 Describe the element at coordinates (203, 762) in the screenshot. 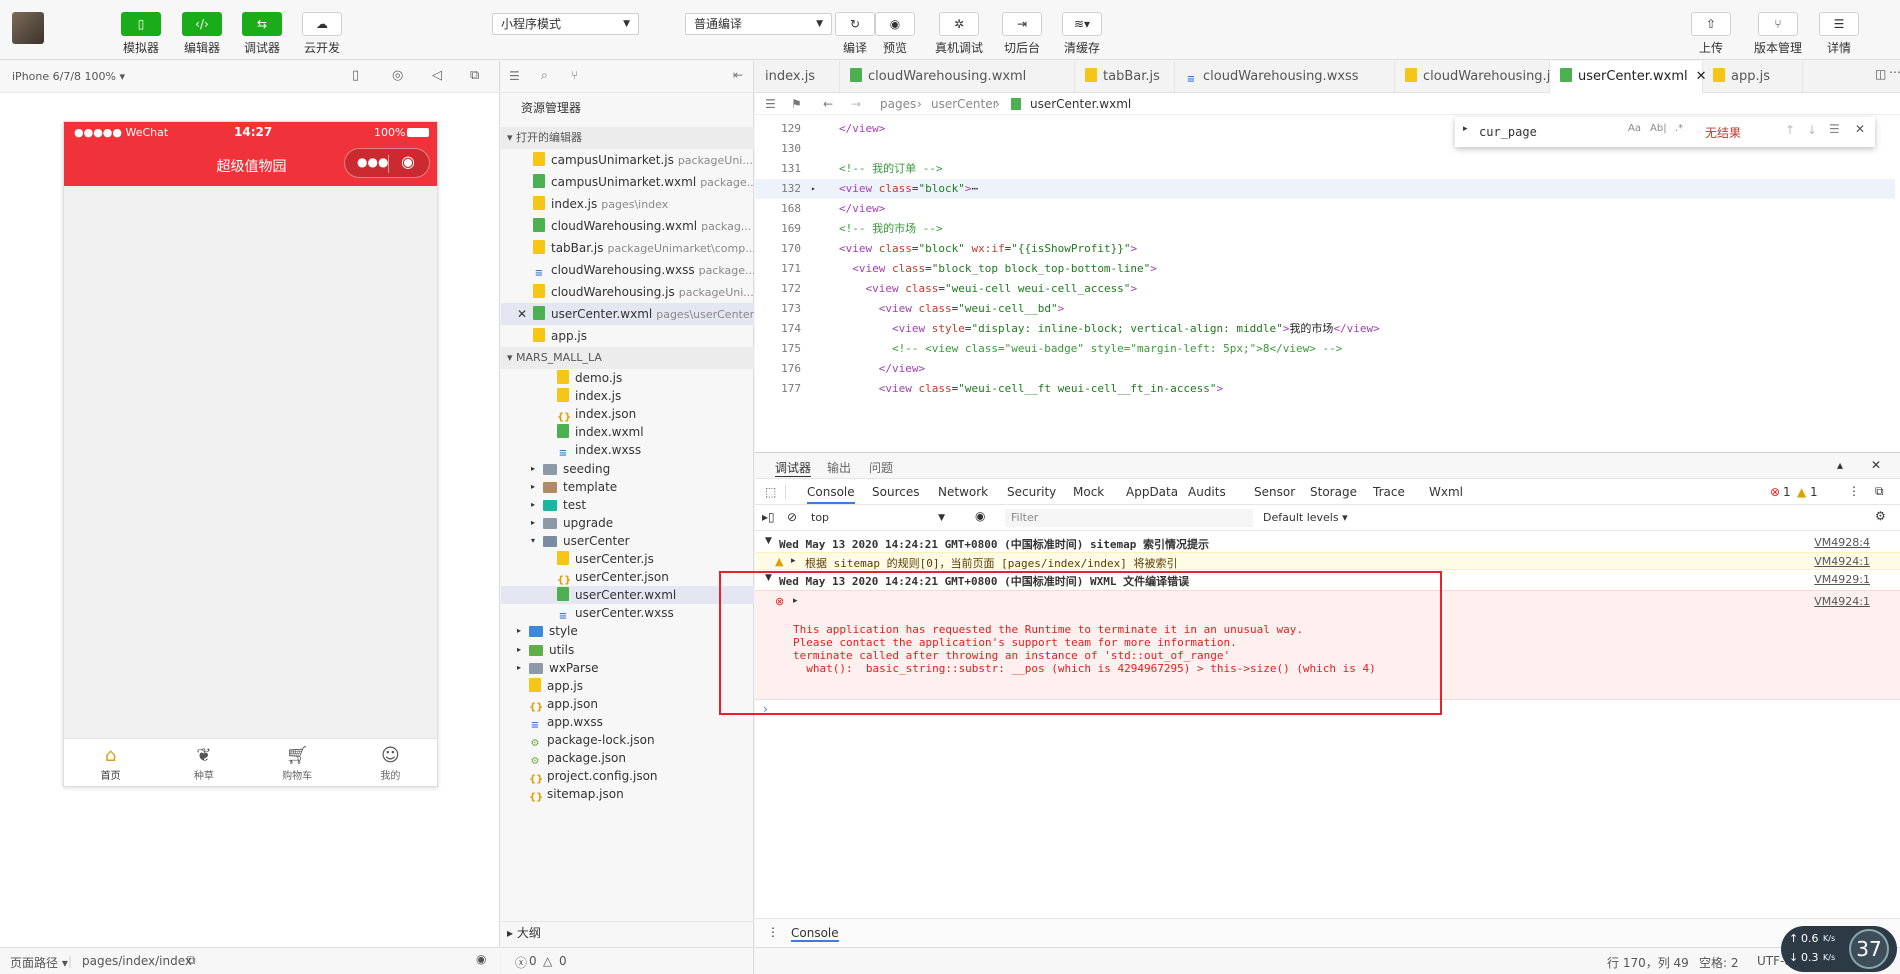

I see `tab-seeding: ❦ 种草` at that location.